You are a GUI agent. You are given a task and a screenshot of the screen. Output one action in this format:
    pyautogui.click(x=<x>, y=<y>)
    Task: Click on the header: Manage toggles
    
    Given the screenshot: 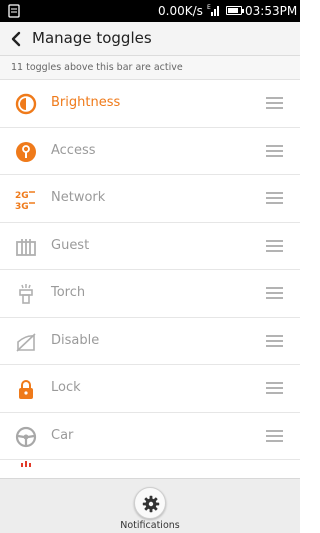 What is the action you would take?
    pyautogui.click(x=150, y=39)
    